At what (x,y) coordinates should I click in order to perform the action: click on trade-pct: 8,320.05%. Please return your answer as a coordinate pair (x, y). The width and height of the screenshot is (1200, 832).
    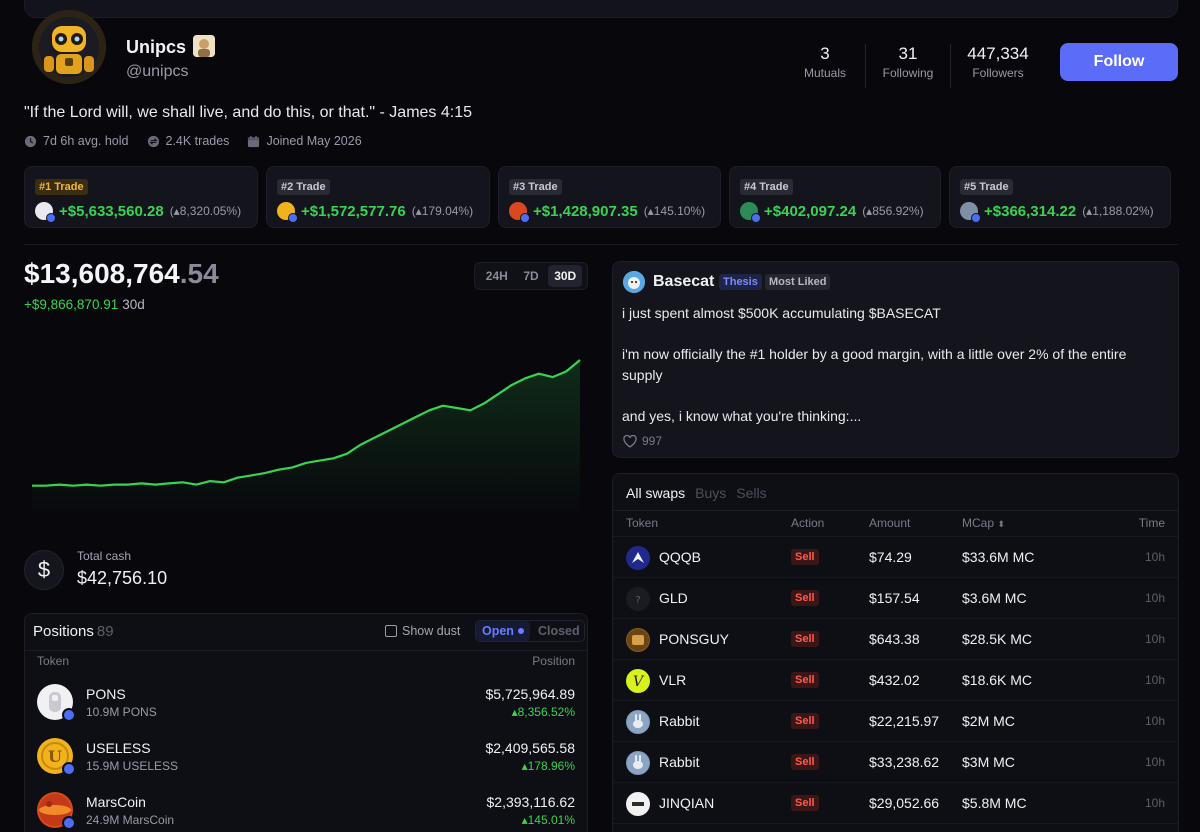
    Looking at the image, I should click on (208, 211).